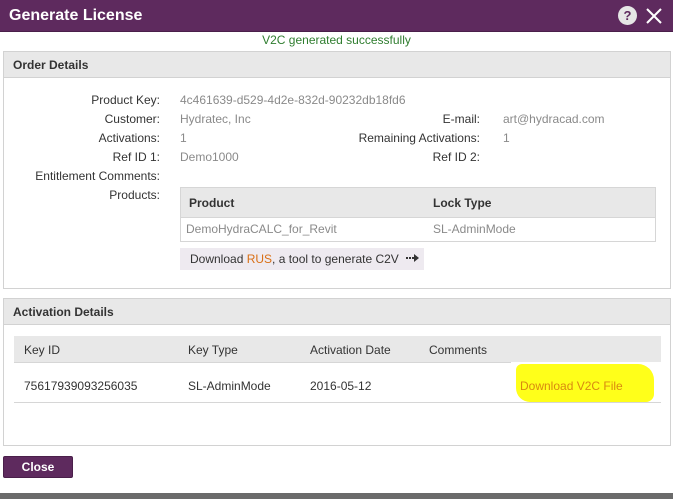 The width and height of the screenshot is (673, 499). What do you see at coordinates (183, 138) in the screenshot?
I see `activations-value: 1` at bounding box center [183, 138].